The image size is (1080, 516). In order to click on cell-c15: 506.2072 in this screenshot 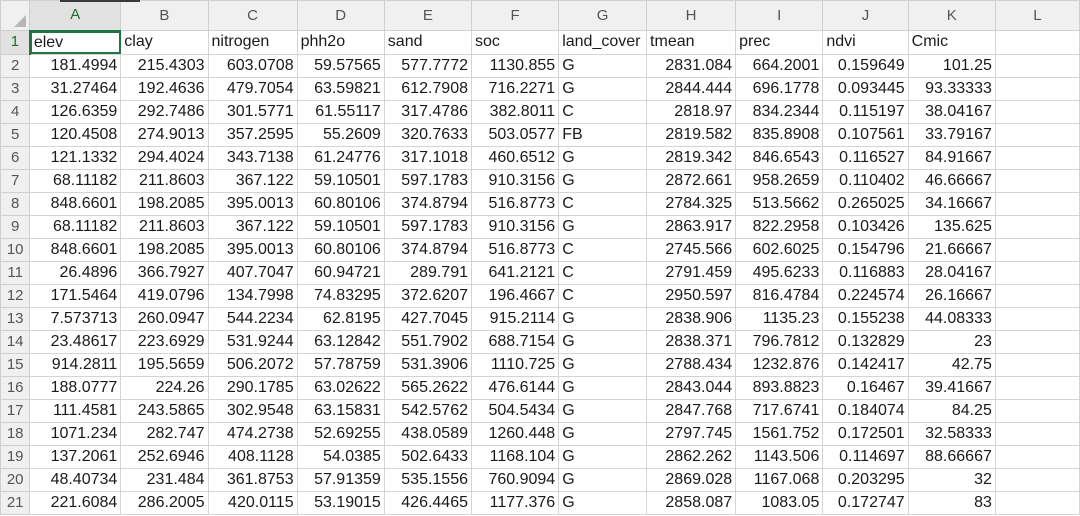, I will do `click(252, 364)`.